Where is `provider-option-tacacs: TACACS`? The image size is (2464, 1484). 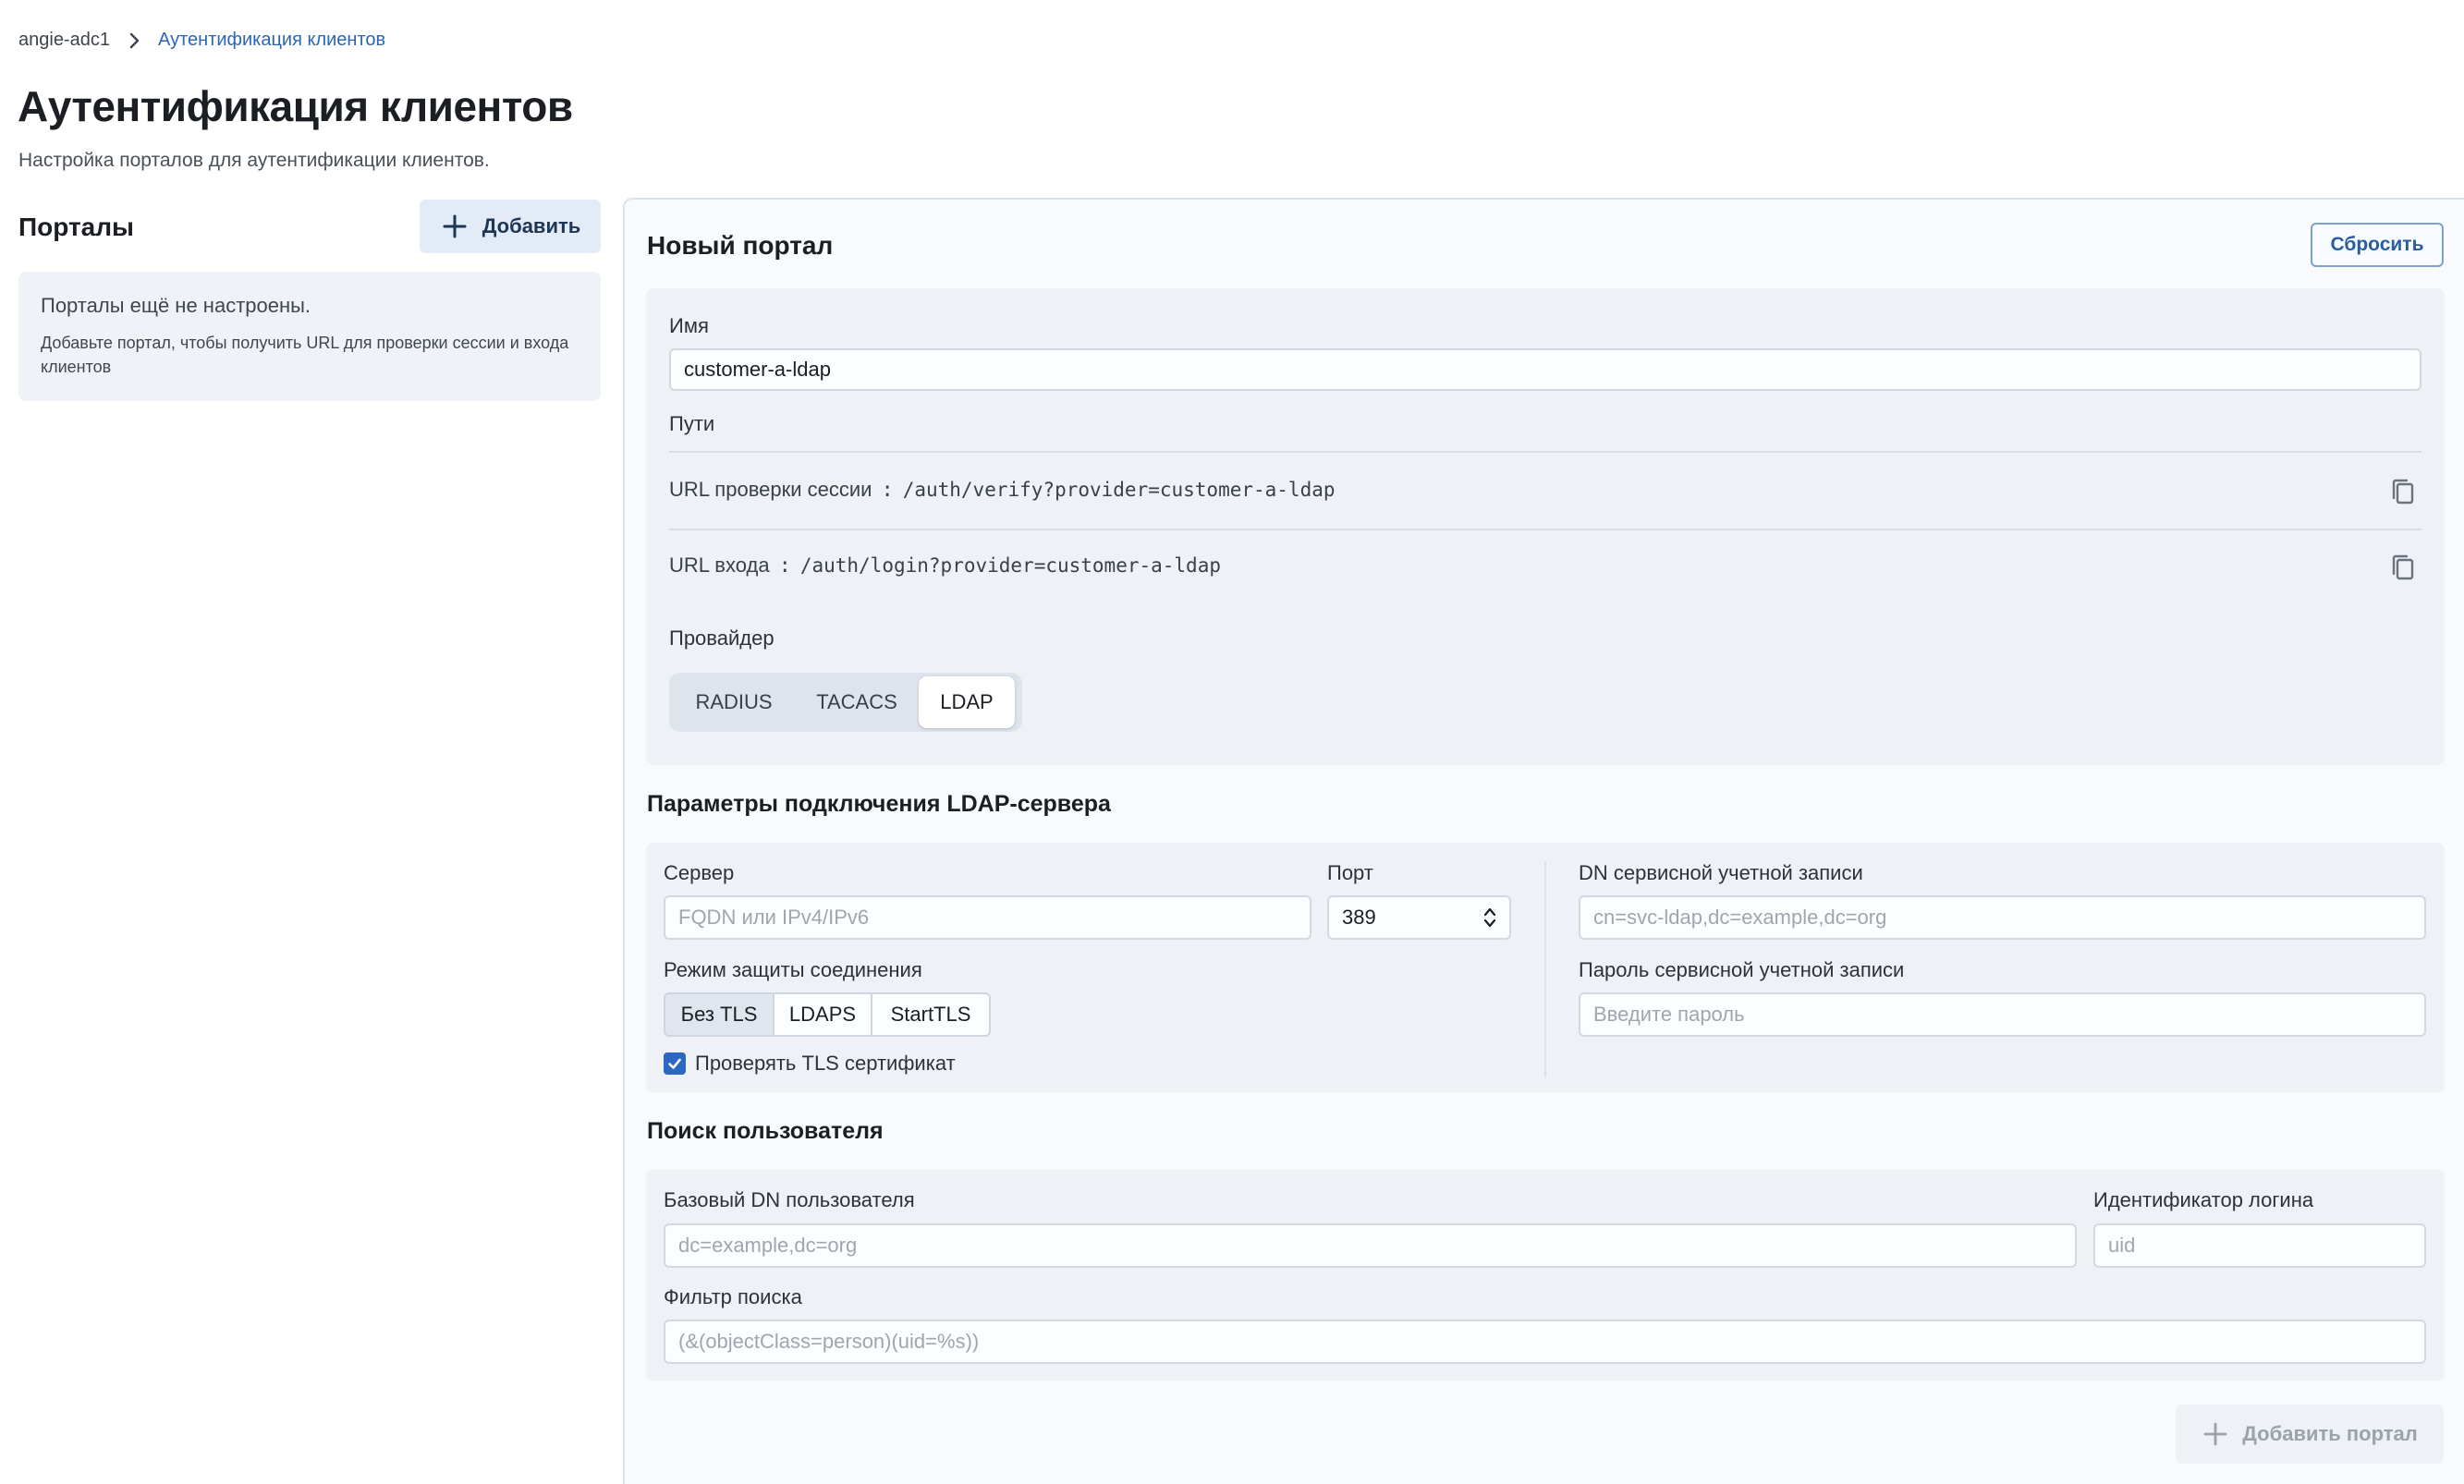
provider-option-tacacs: TACACS is located at coordinates (857, 702).